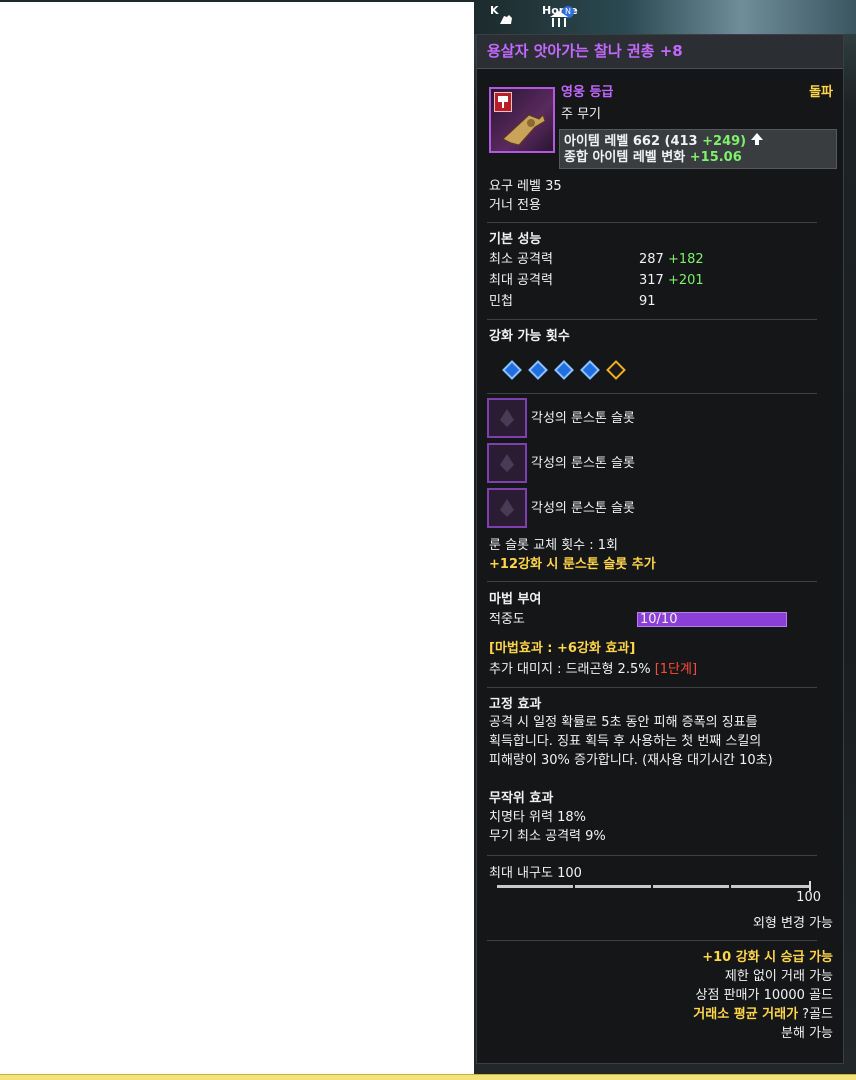 Image resolution: width=856 pixels, height=1080 pixels. I want to click on fixed-effect-line: 피해량이 30% 증가합니다. (재사용 대기시간 10초), so click(631, 760).